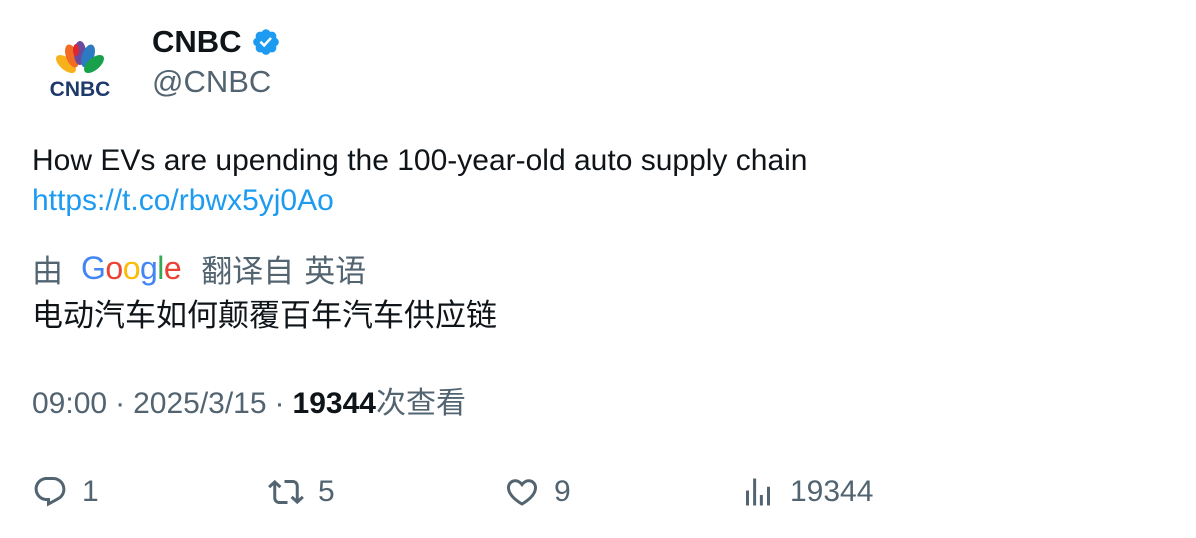  I want to click on source-language: 英语, so click(335, 271).